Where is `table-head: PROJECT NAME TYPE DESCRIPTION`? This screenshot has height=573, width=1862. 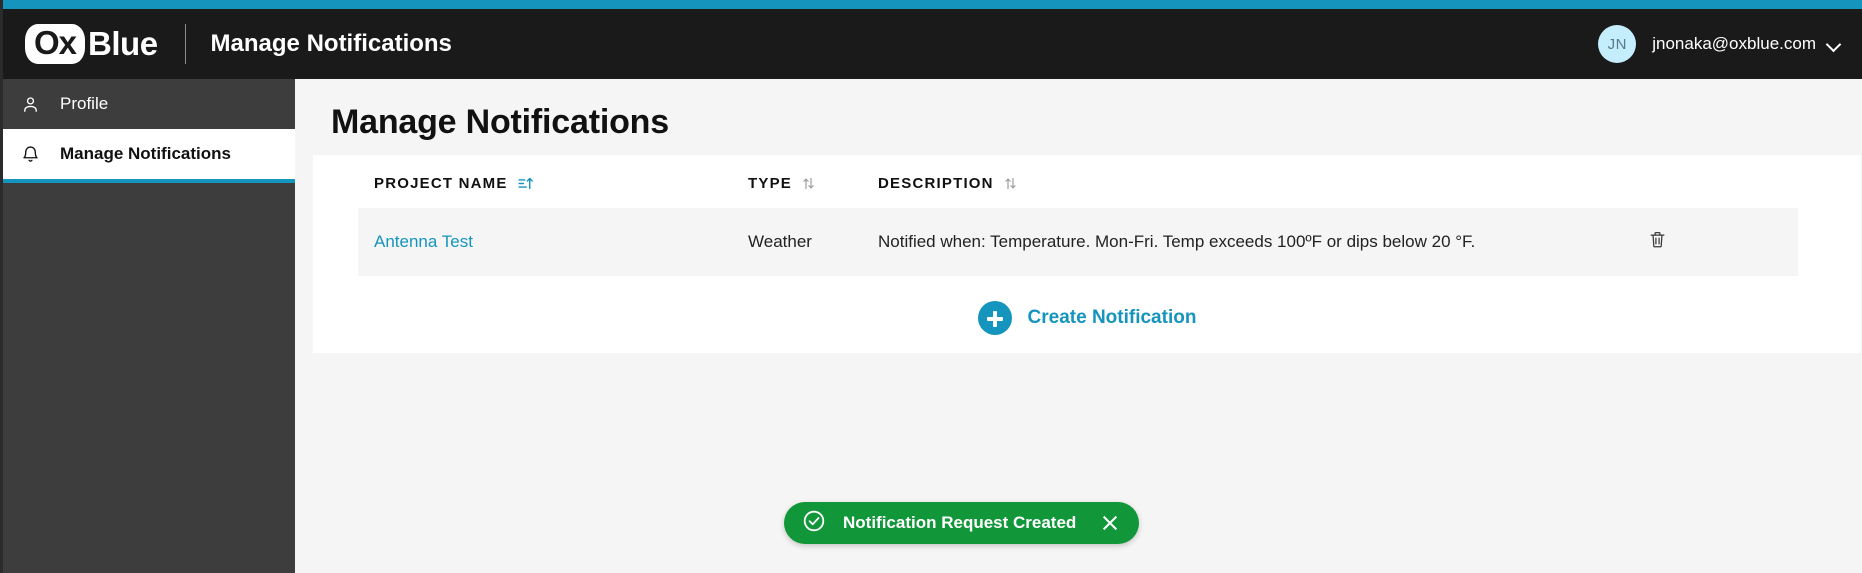 table-head: PROJECT NAME TYPE DESCRIPTION is located at coordinates (1078, 181).